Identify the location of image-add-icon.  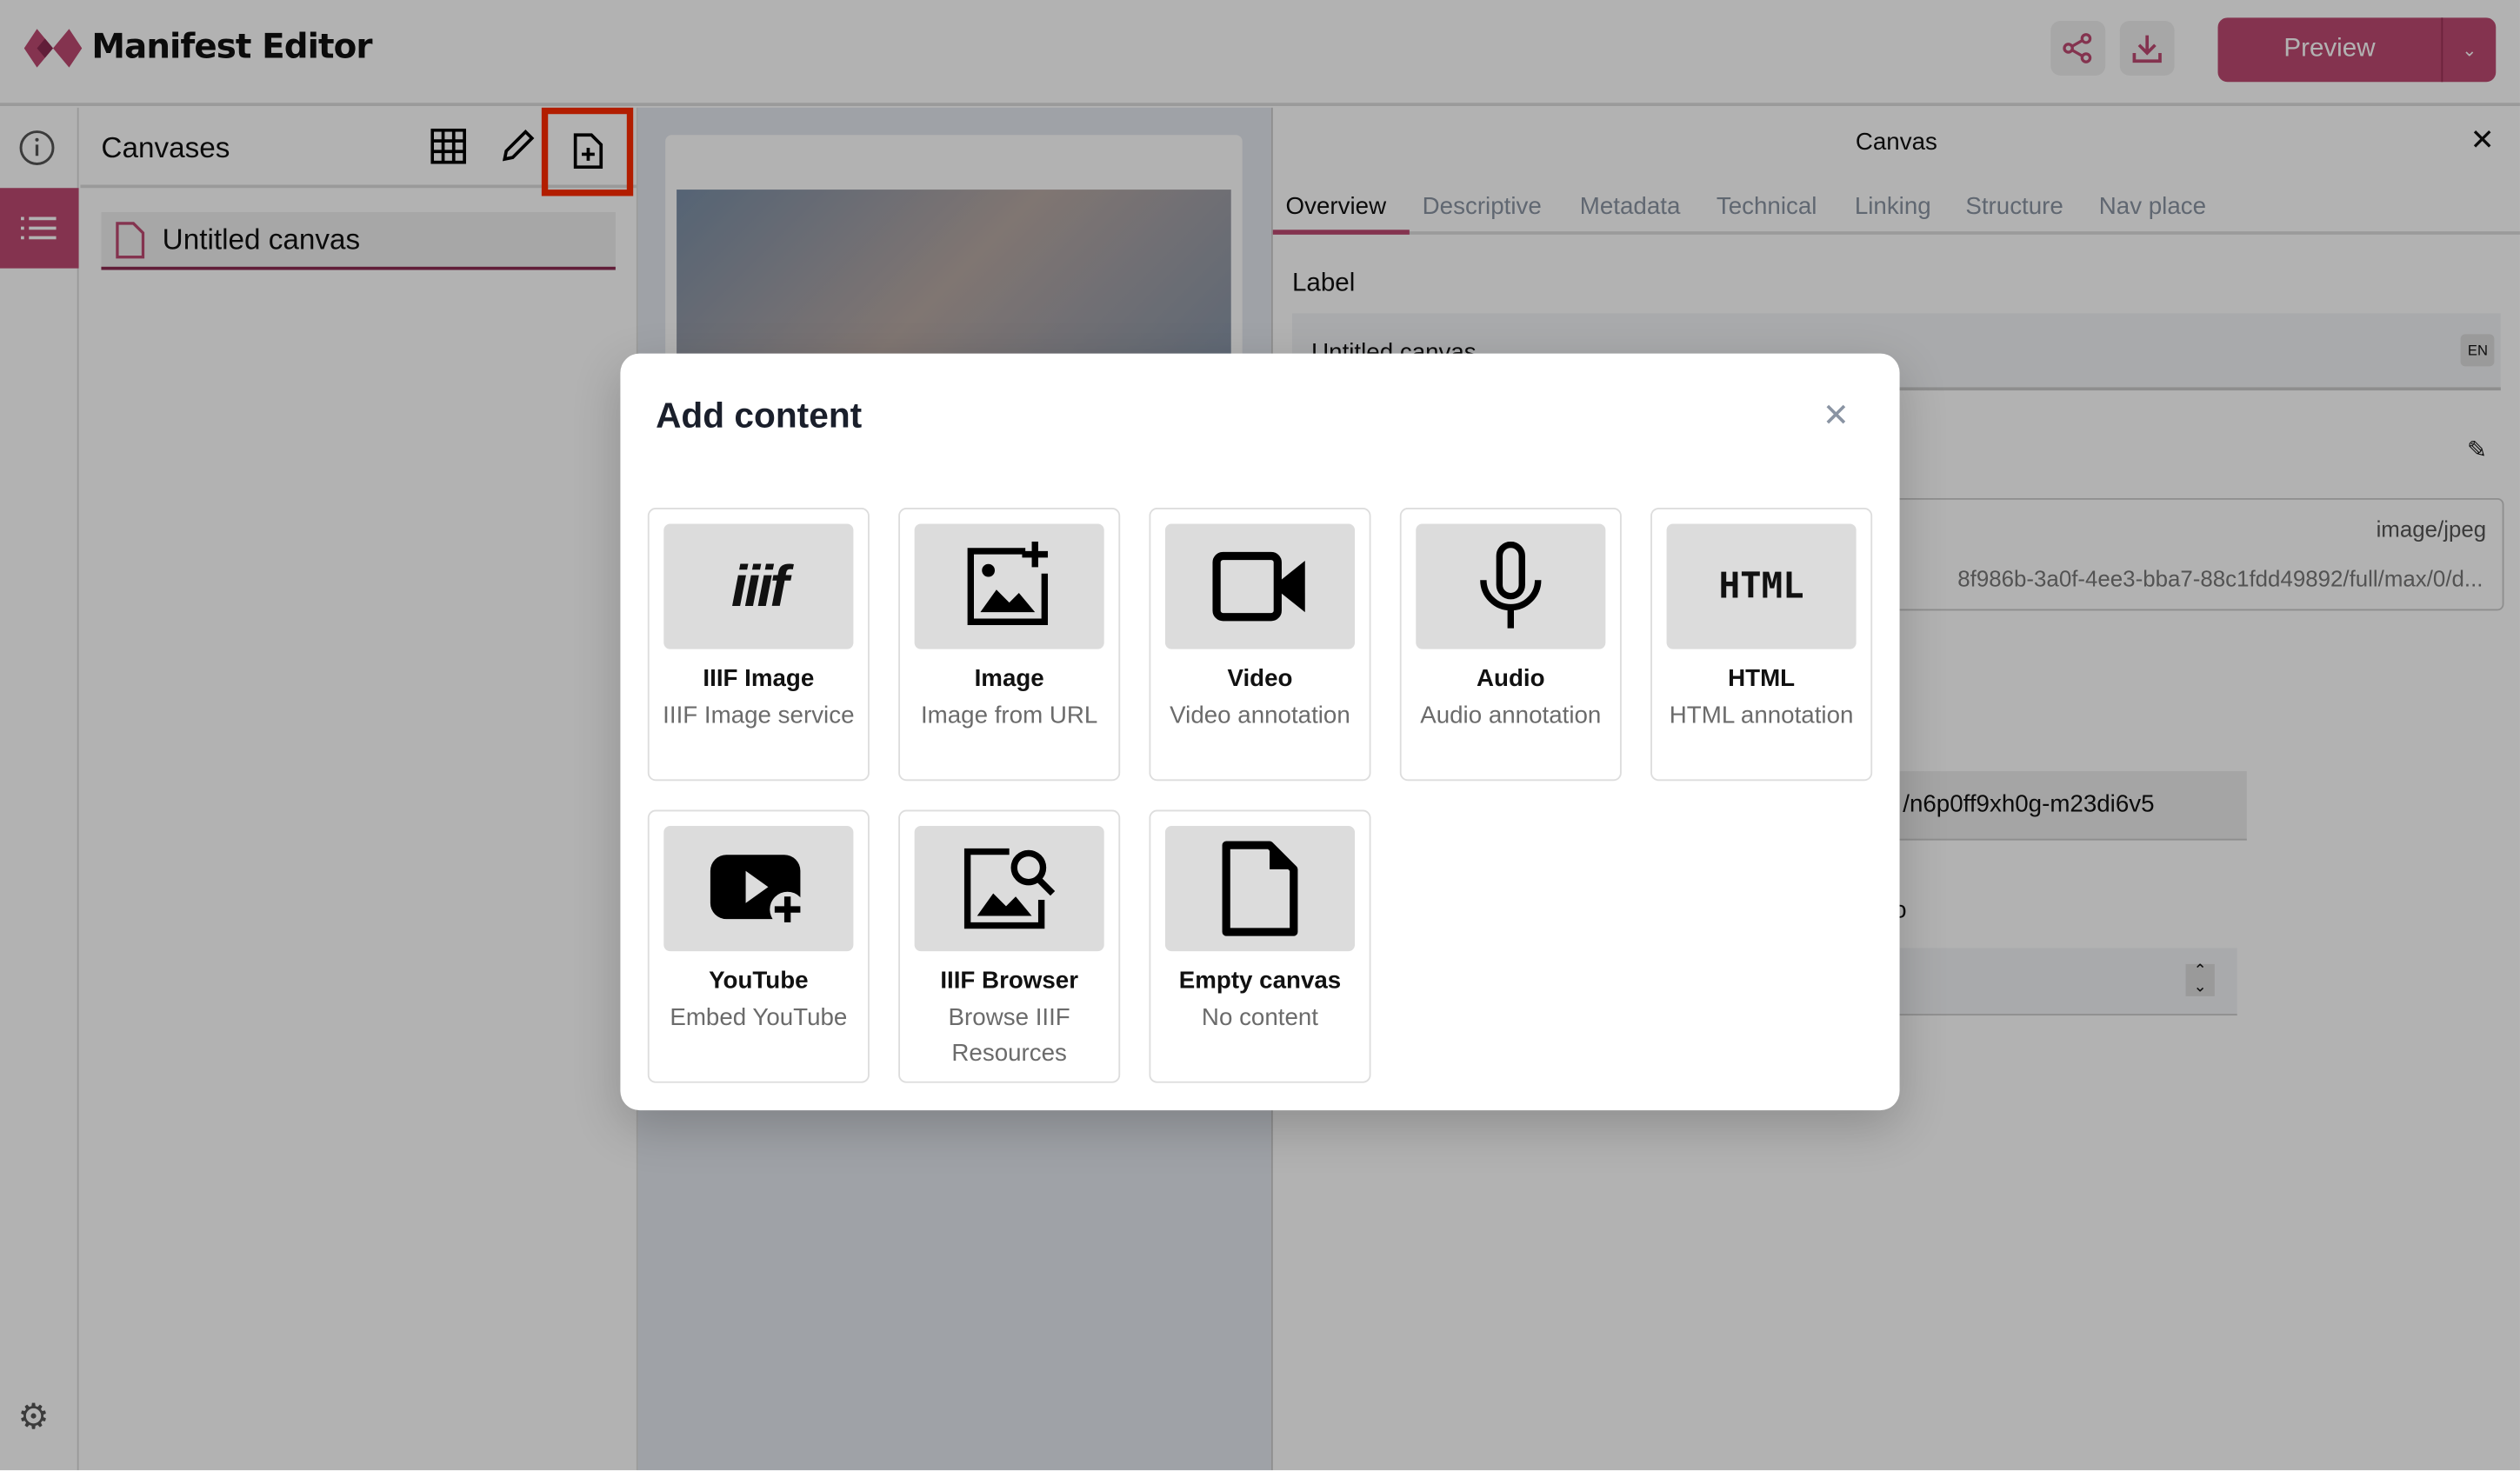
(1008, 583).